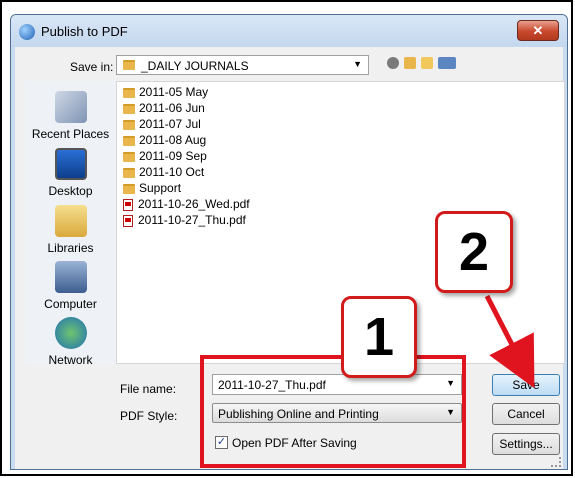 Image resolution: width=575 pixels, height=478 pixels. What do you see at coordinates (474, 252) in the screenshot?
I see `callout-2: 2` at bounding box center [474, 252].